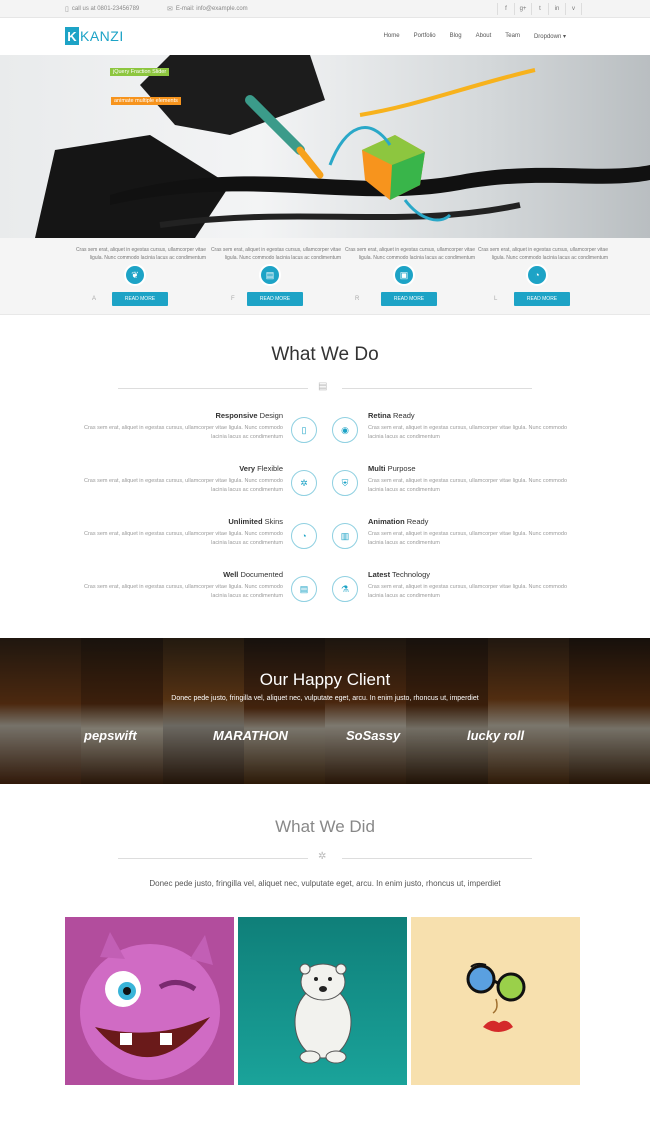  What do you see at coordinates (72, 36) in the screenshot?
I see `logo-mark: K` at bounding box center [72, 36].